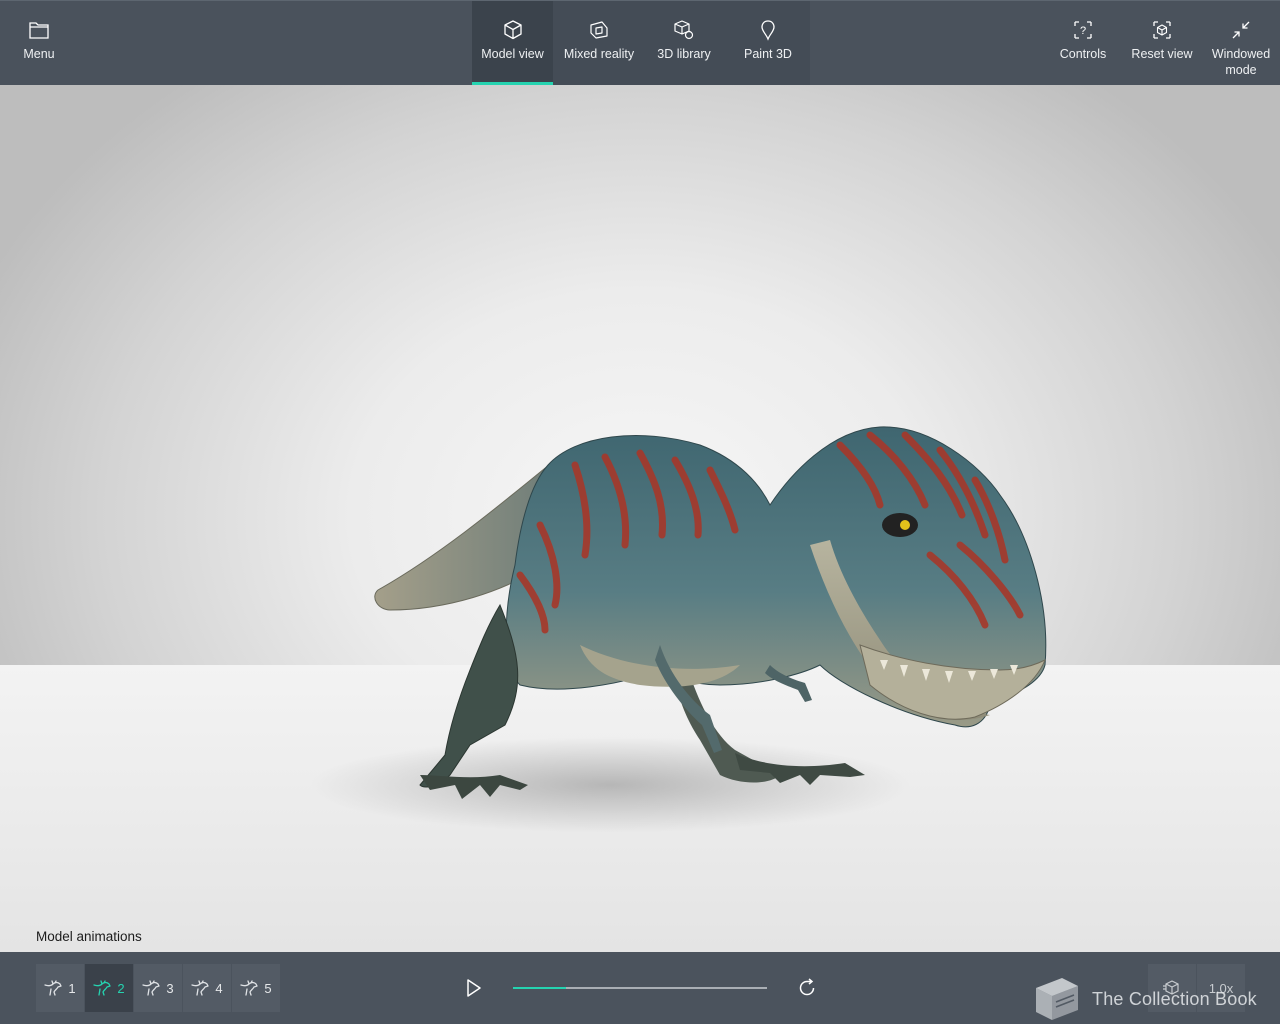 The height and width of the screenshot is (1024, 1280). What do you see at coordinates (1057, 999) in the screenshot?
I see `book-icon` at bounding box center [1057, 999].